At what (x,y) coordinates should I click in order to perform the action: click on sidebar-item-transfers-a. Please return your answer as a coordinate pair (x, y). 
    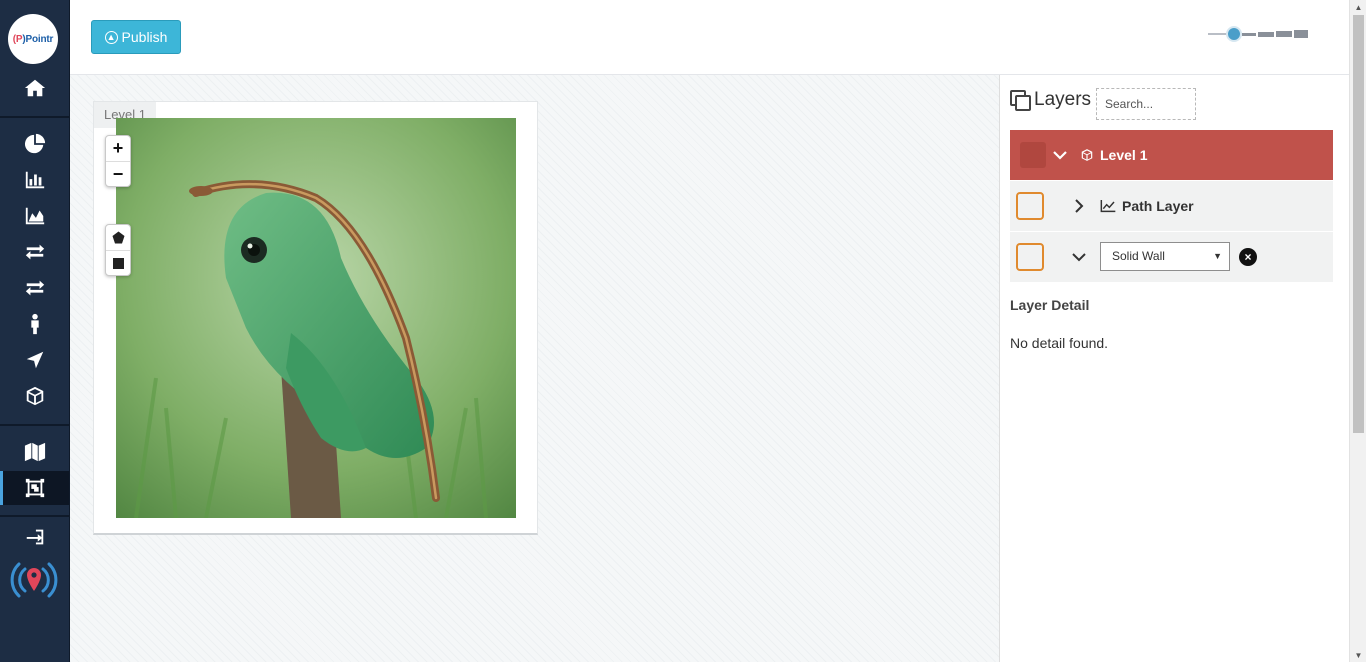
    Looking at the image, I should click on (34, 252).